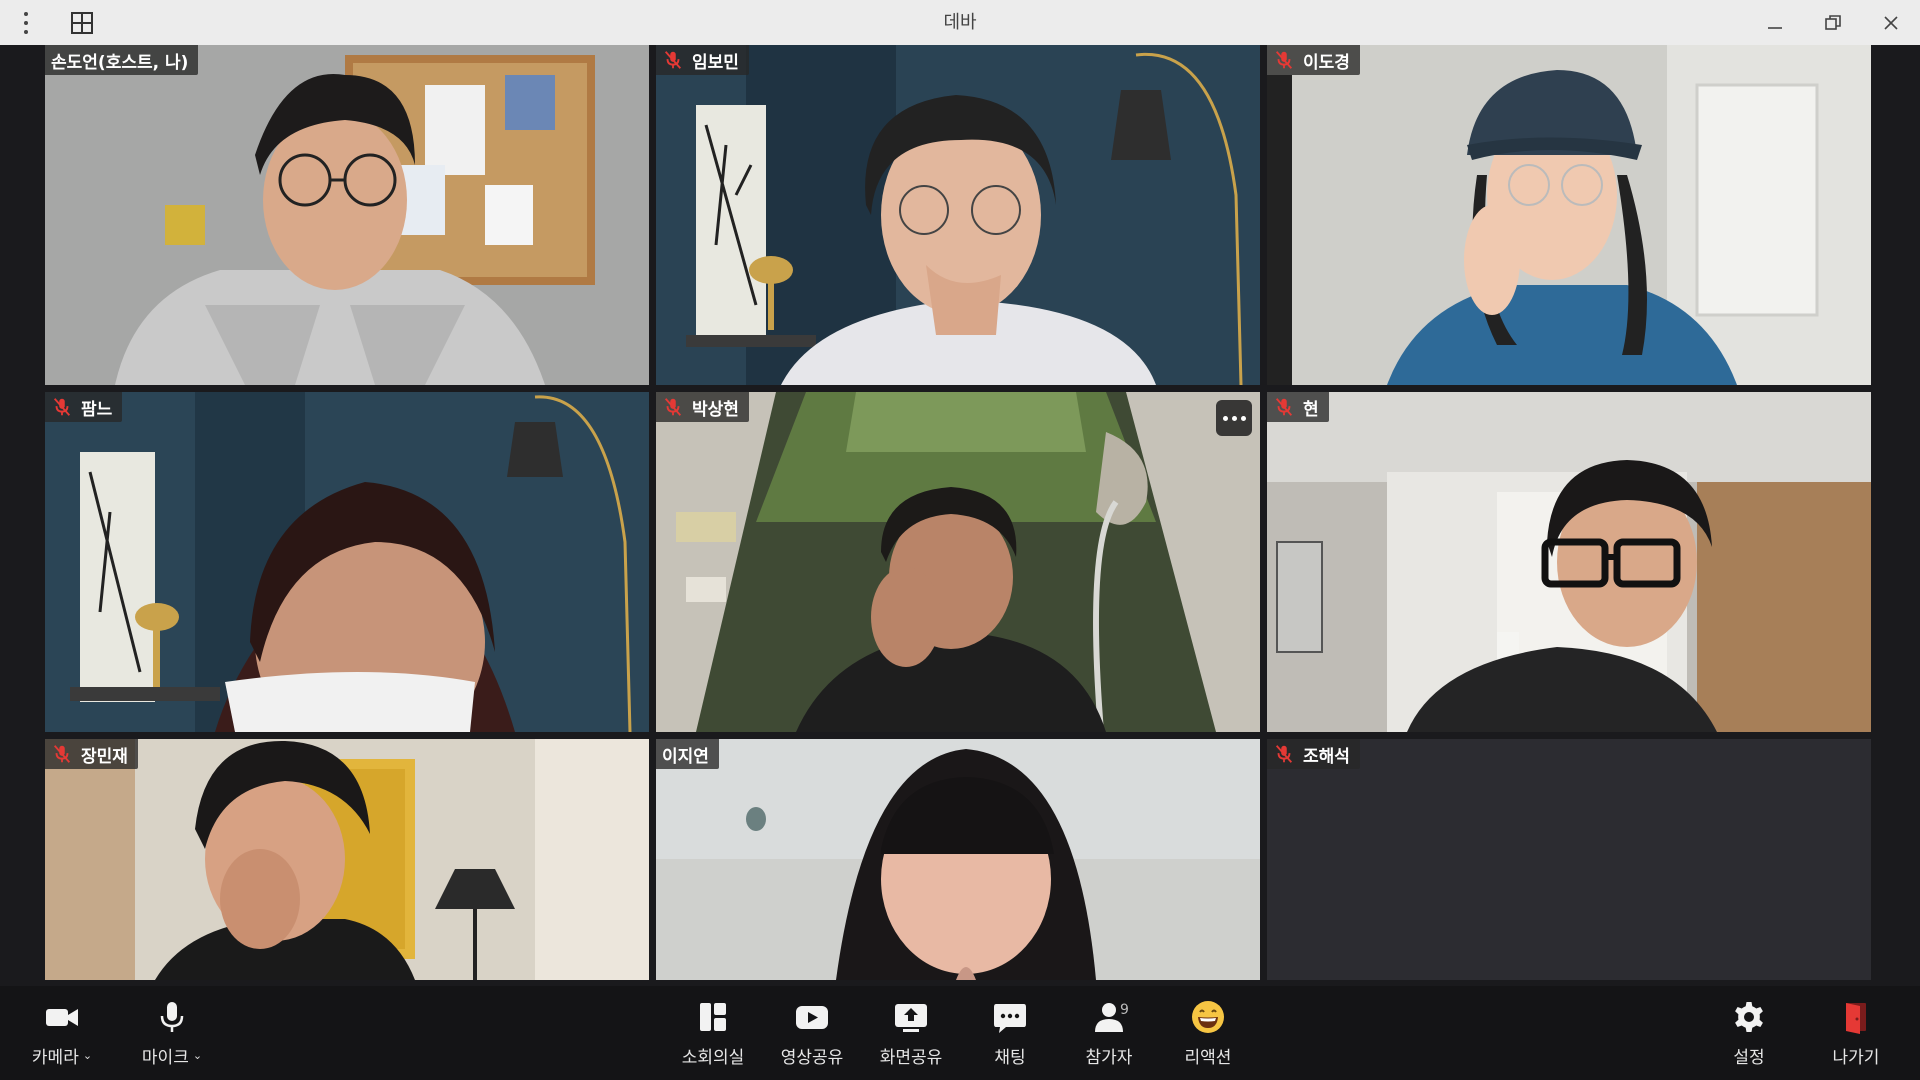  Describe the element at coordinates (172, 1016) in the screenshot. I see `microphone-icon` at that location.